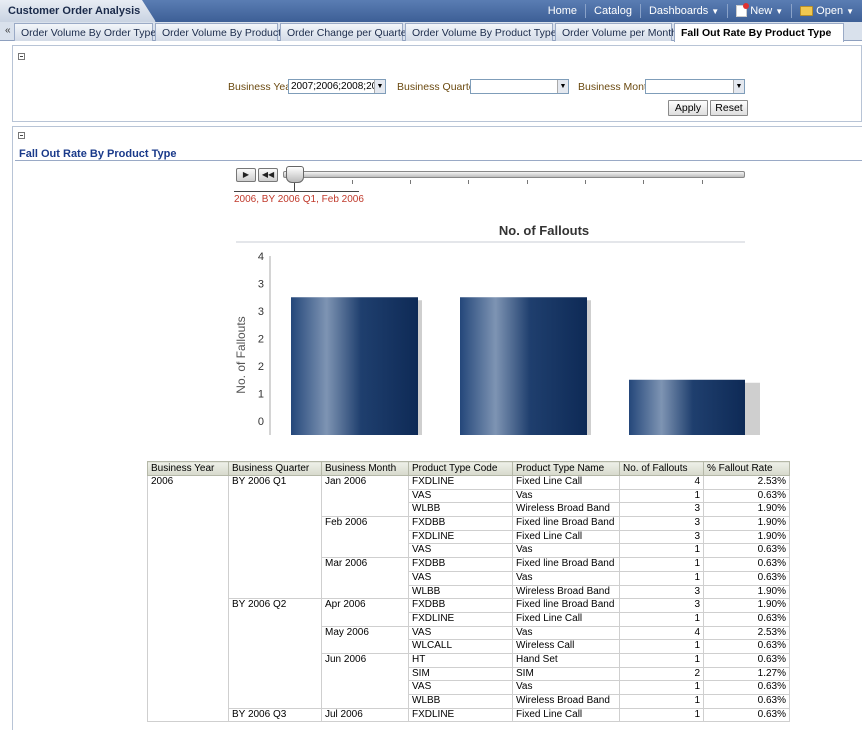 The height and width of the screenshot is (730, 862). What do you see at coordinates (218, 32) in the screenshot?
I see `tab-order-volume-by-product: Order Volume By Product` at bounding box center [218, 32].